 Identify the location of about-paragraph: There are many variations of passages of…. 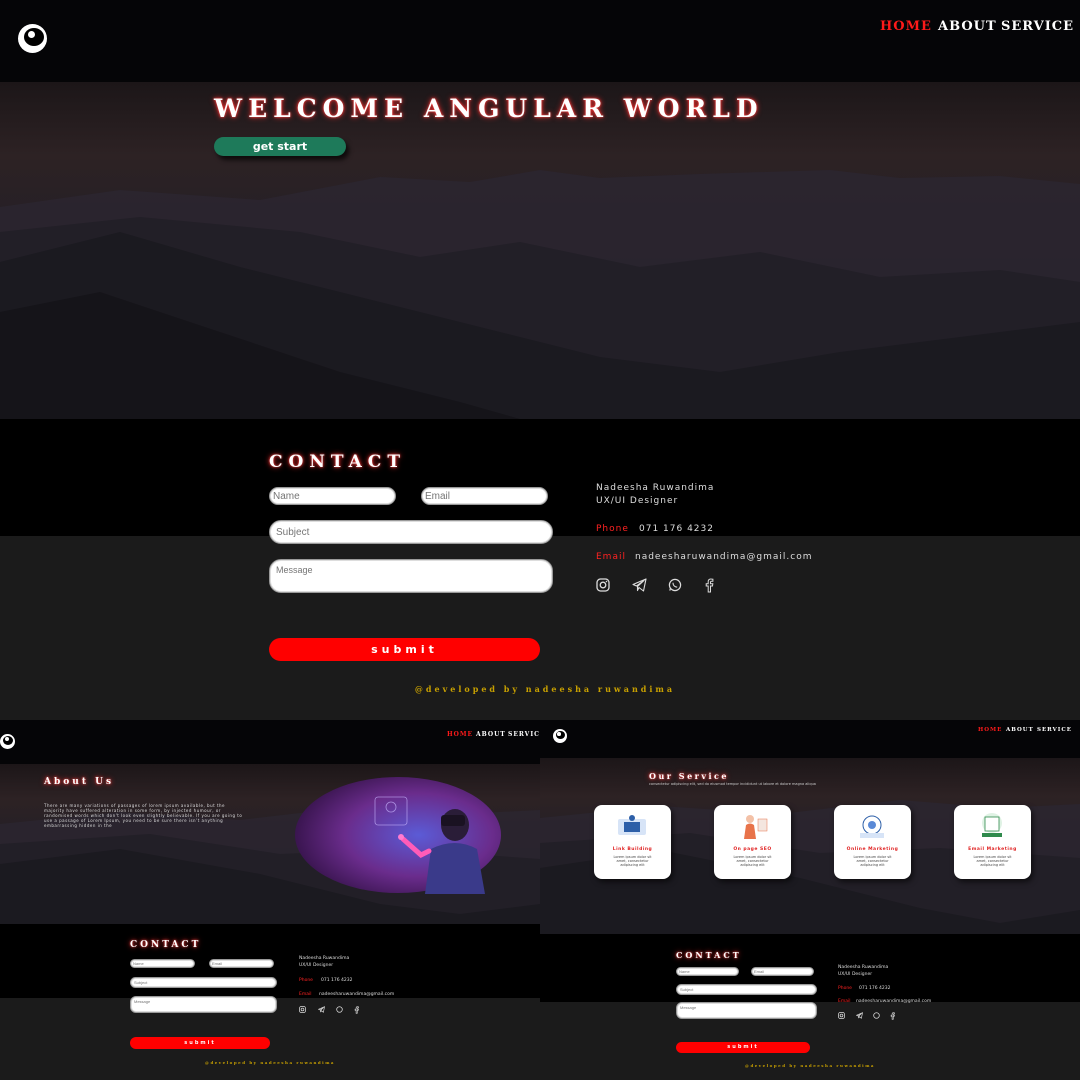
(143, 815).